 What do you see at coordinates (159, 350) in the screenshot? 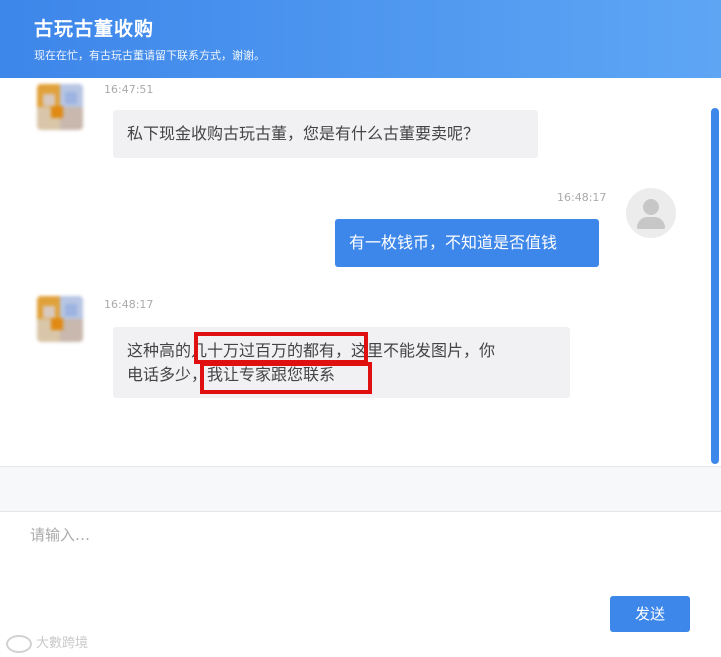
I see `message-text: 这种高的` at bounding box center [159, 350].